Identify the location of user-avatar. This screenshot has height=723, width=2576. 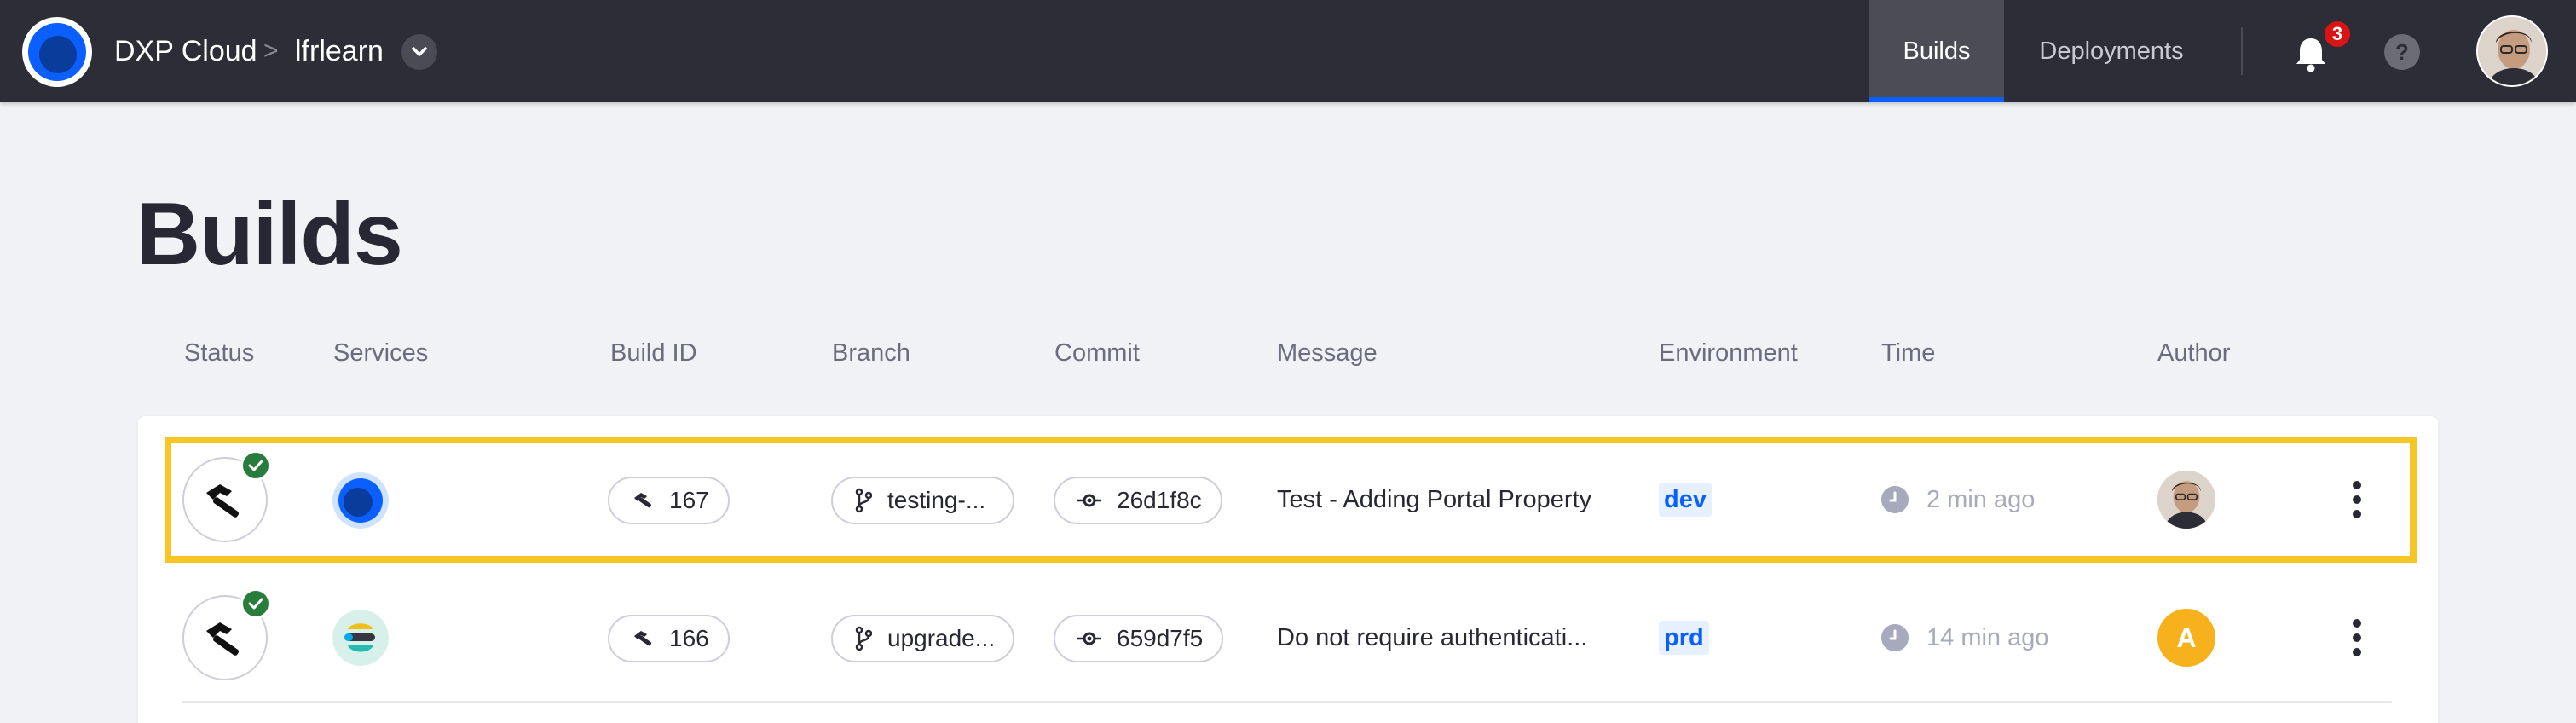
(2512, 51).